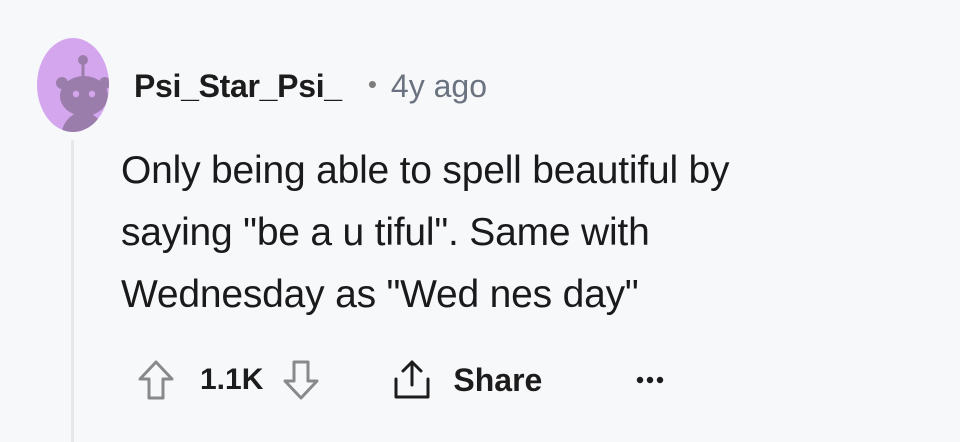 This screenshot has height=442, width=960. I want to click on comment-header: Psi_Star_Psi_ • 4y ago, so click(310, 86).